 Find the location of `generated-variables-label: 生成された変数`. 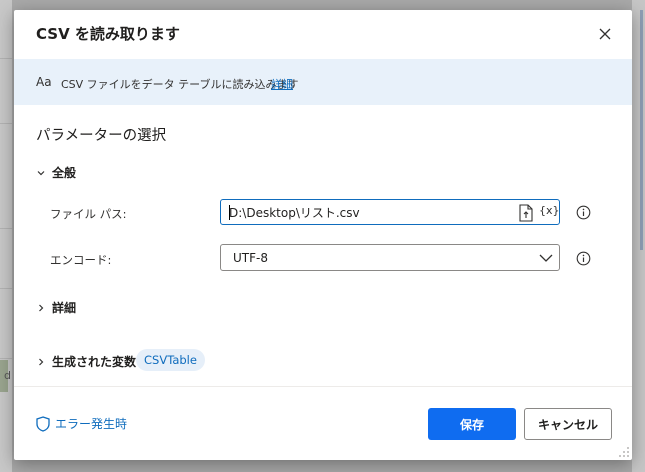

generated-variables-label: 生成された変数 is located at coordinates (94, 362).